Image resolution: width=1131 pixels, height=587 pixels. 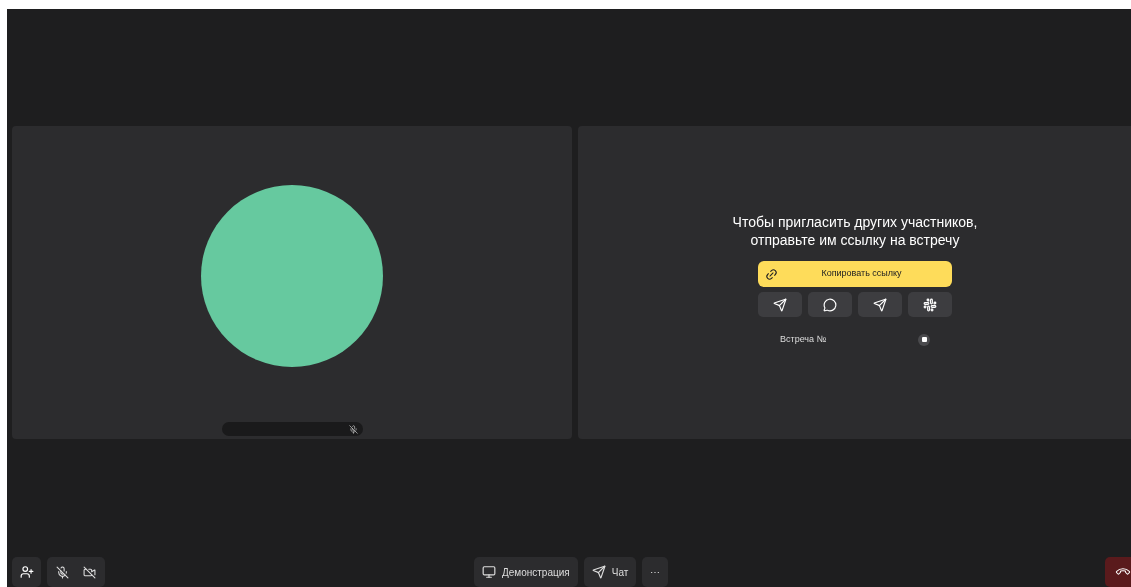 What do you see at coordinates (655, 572) in the screenshot?
I see `more-button: ⋯` at bounding box center [655, 572].